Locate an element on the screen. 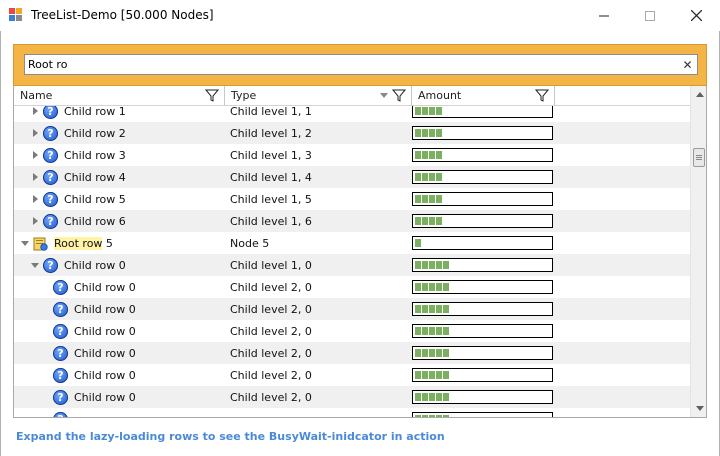 The image size is (720, 456). root-node-icon is located at coordinates (40, 243).